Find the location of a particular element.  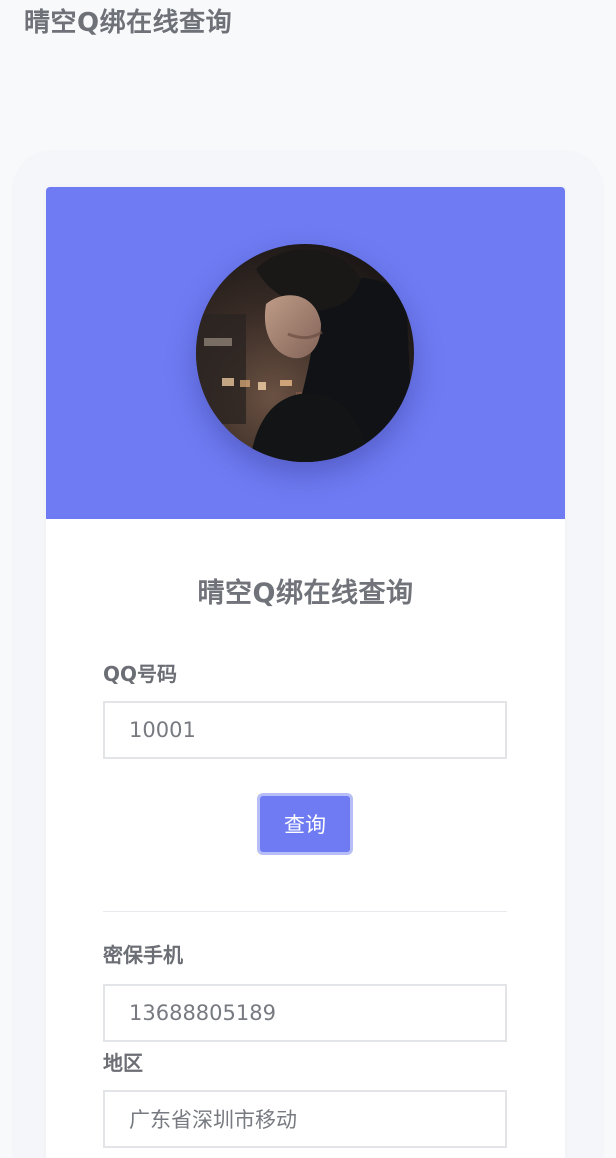

avatar is located at coordinates (305, 353).